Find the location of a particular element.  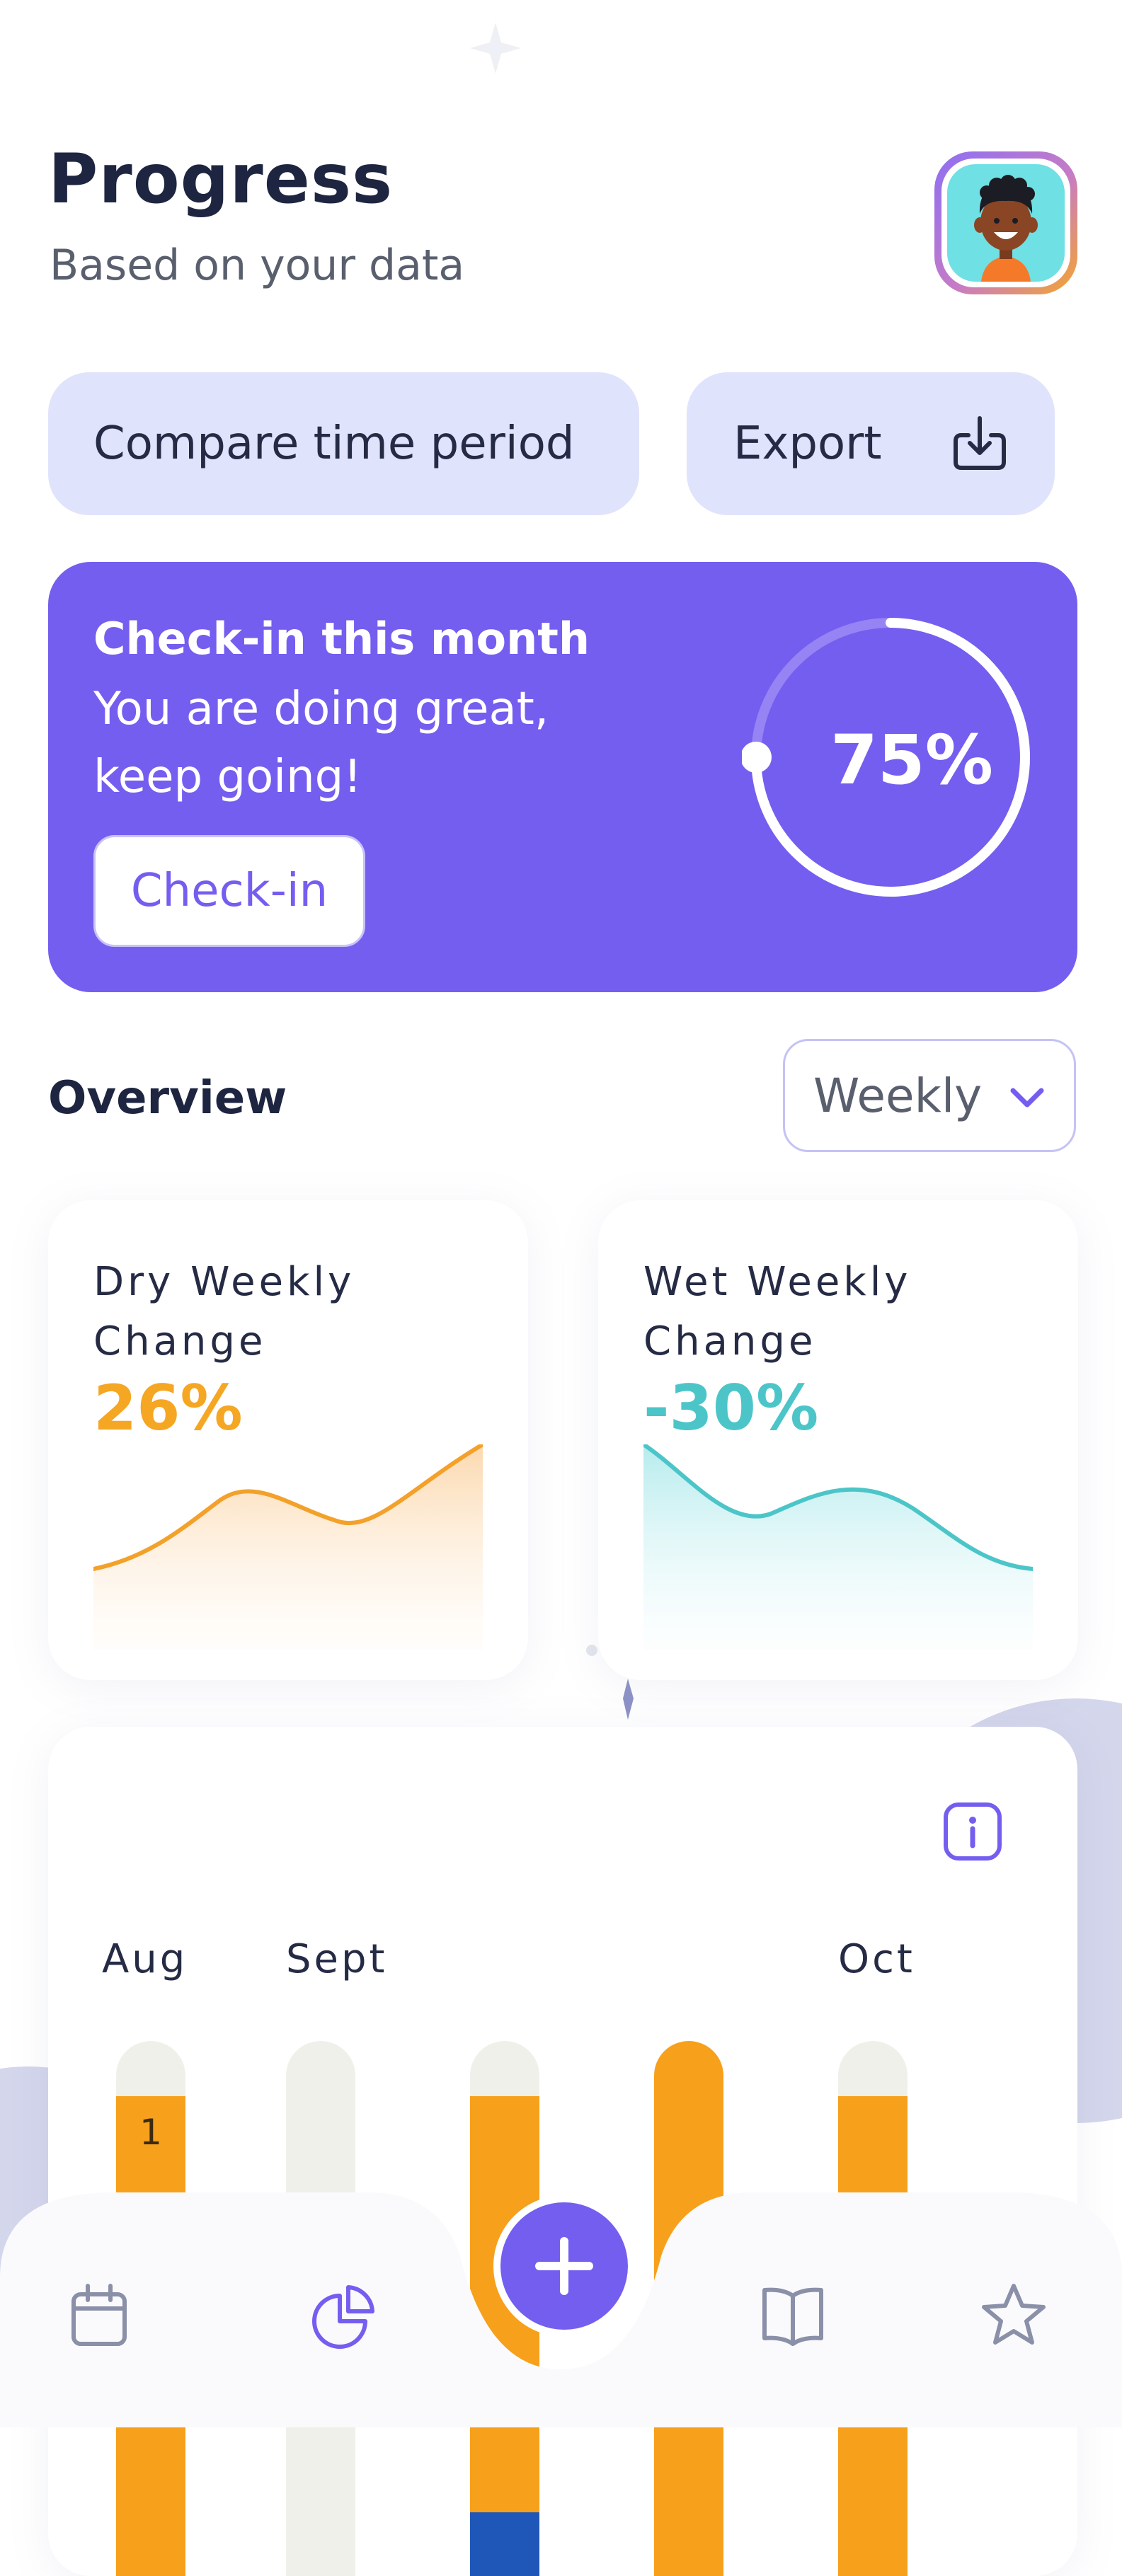

month-label-sept: Sept is located at coordinates (337, 1959).